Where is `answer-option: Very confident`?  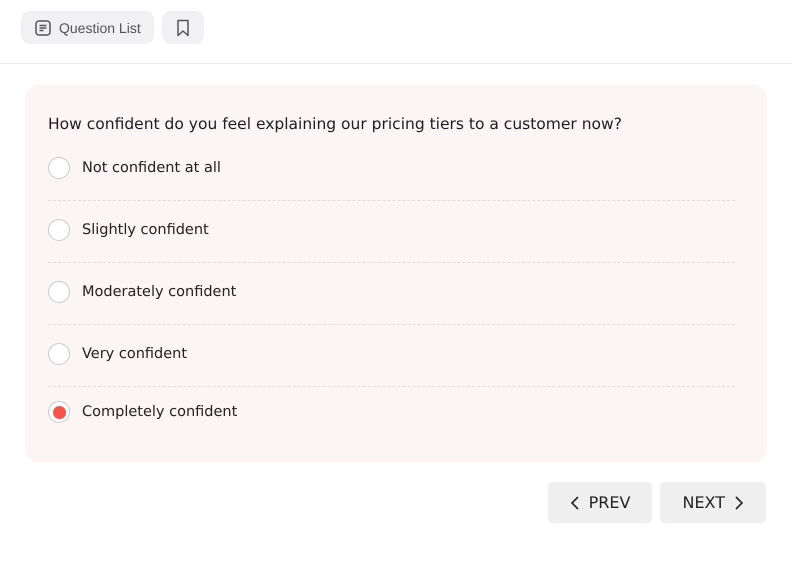
answer-option: Very confident is located at coordinates (391, 354).